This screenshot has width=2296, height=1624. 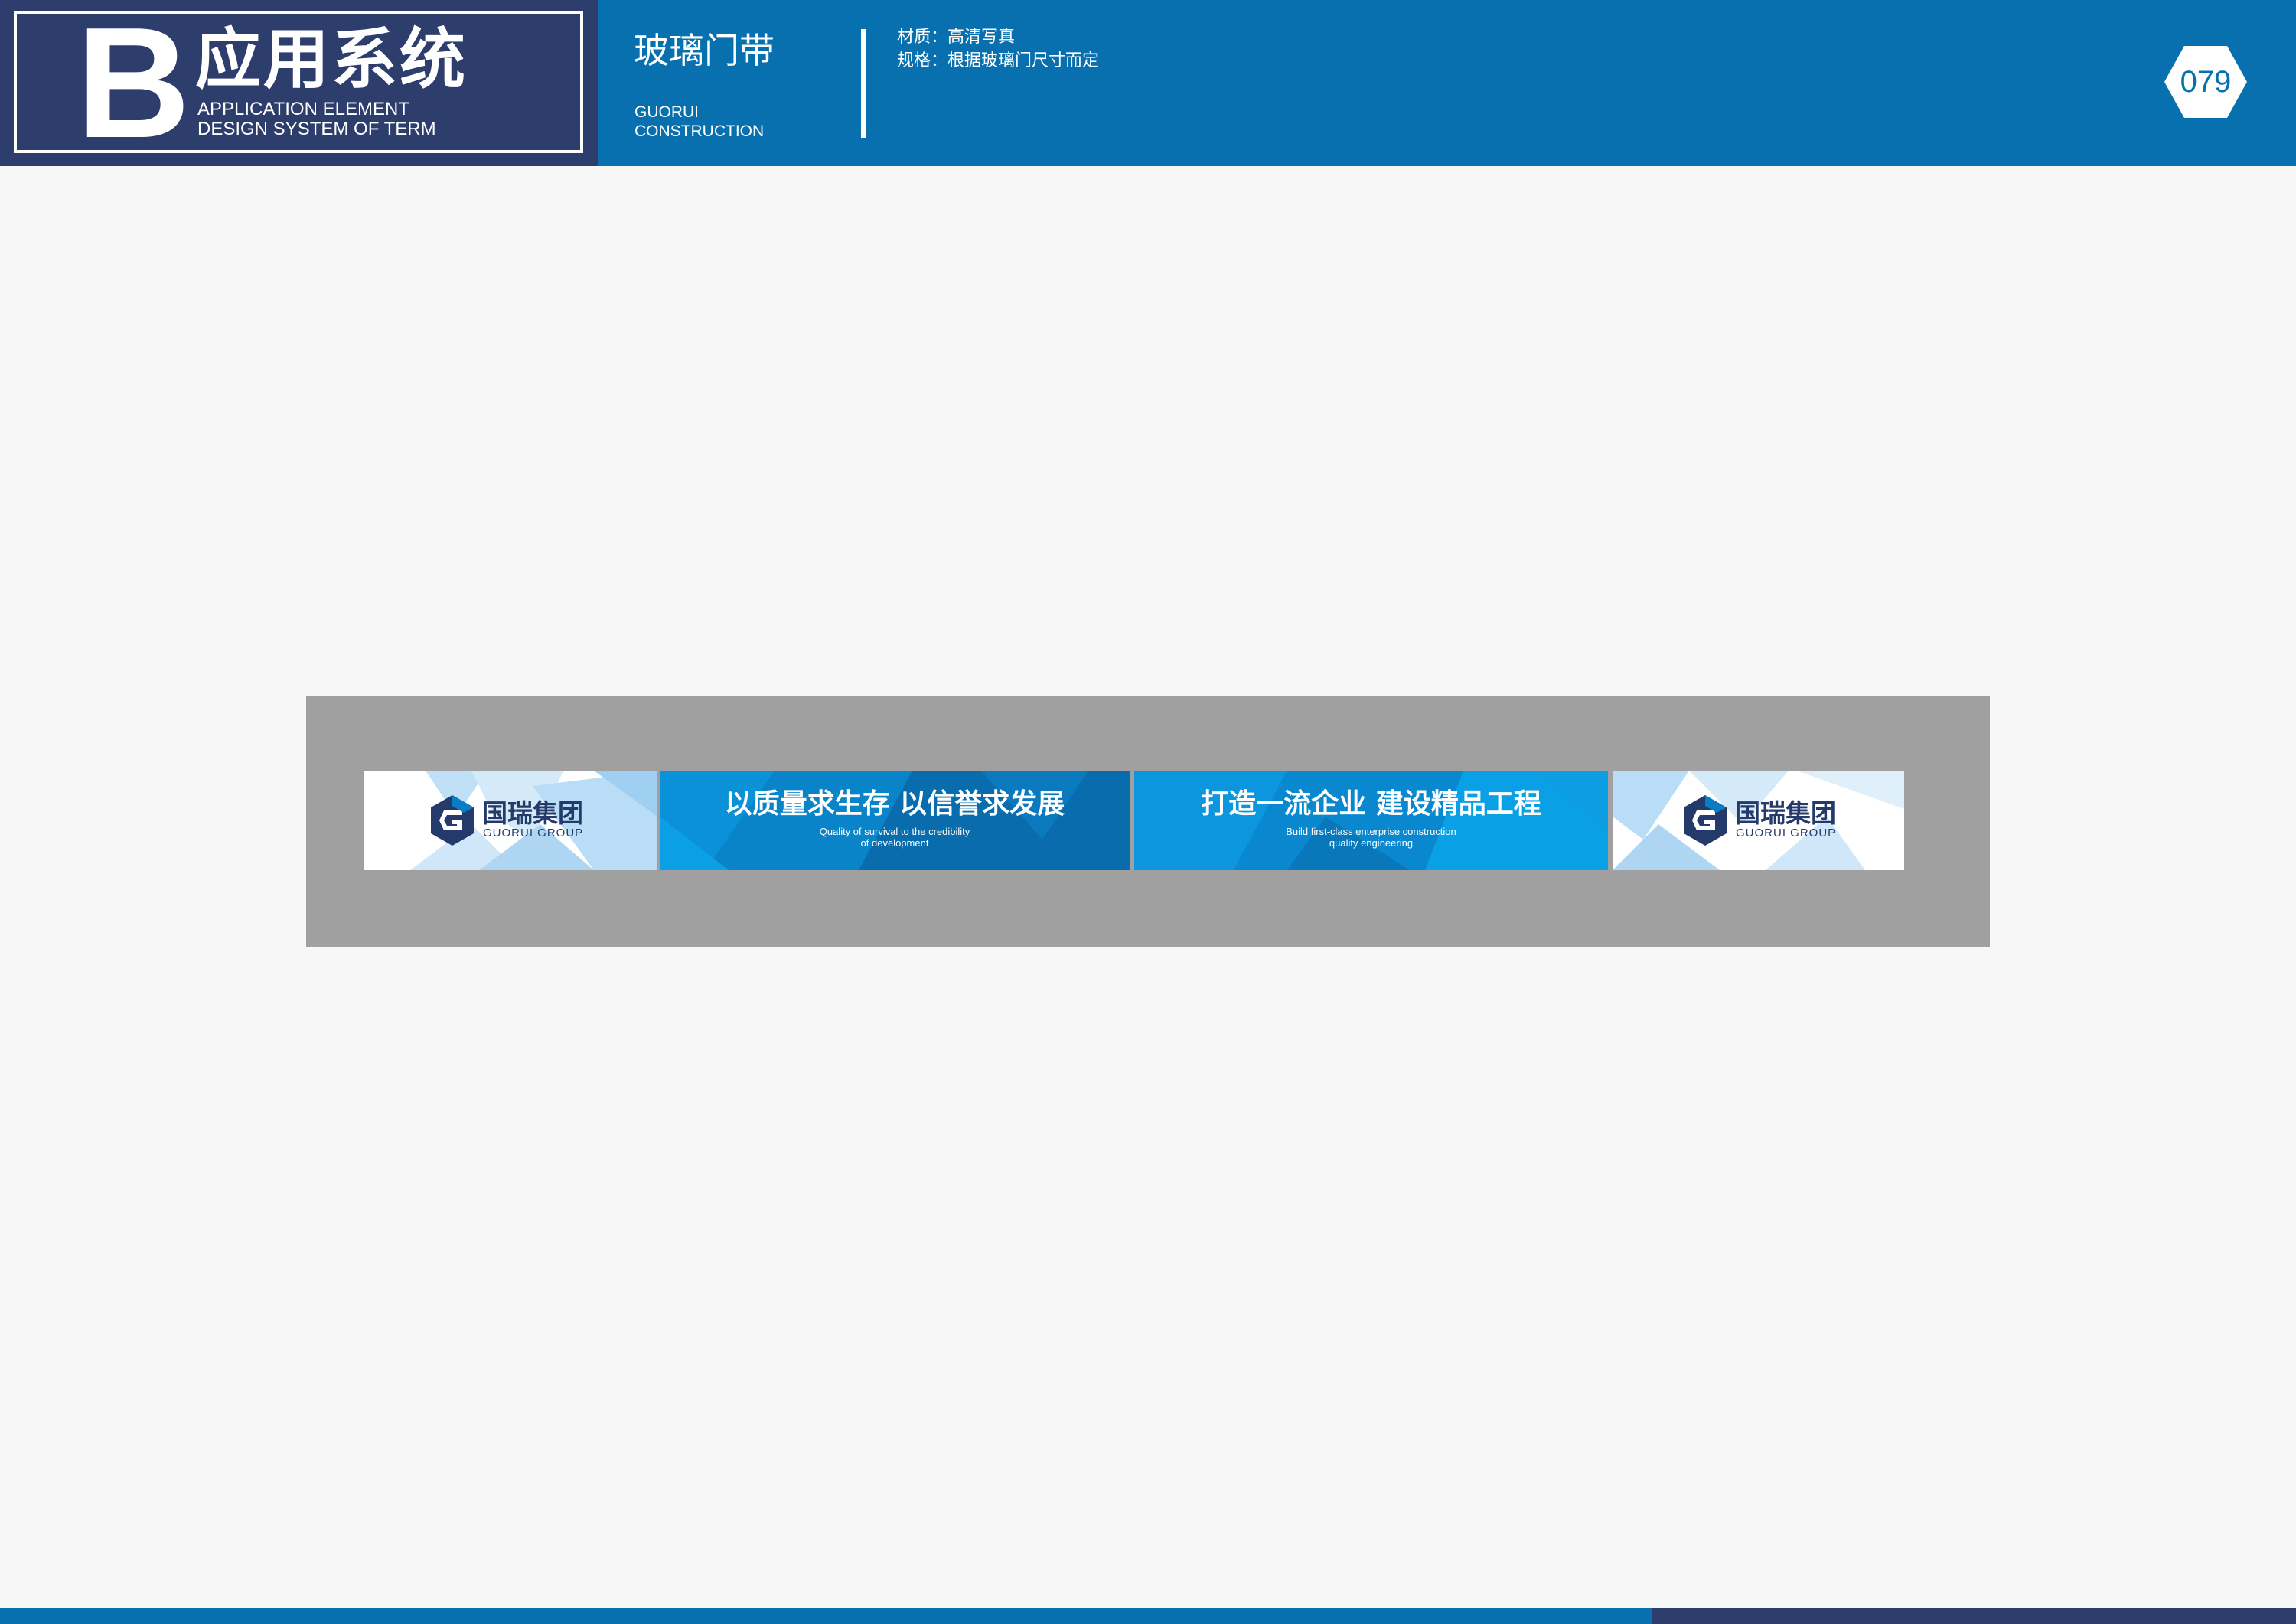 I want to click on banner-logo-panel-left: 国瑞集团 GUORUI GROUP, so click(x=510, y=821).